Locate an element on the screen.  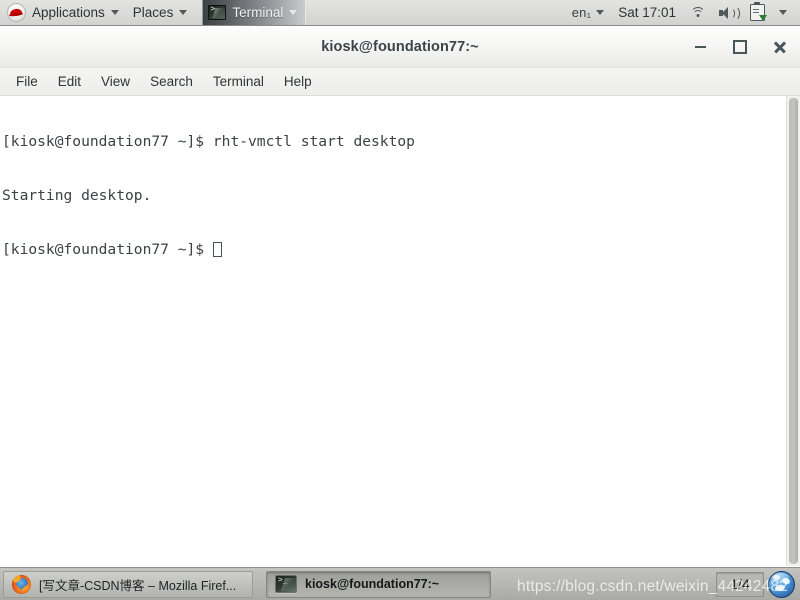
minimize-icon is located at coordinates (700, 47).